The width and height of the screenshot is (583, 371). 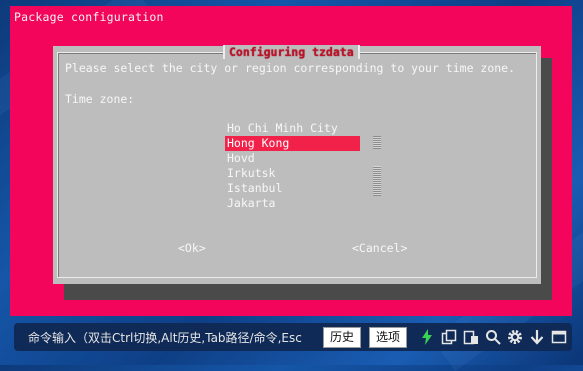 I want to click on scrollbar-track, so click(x=377, y=181).